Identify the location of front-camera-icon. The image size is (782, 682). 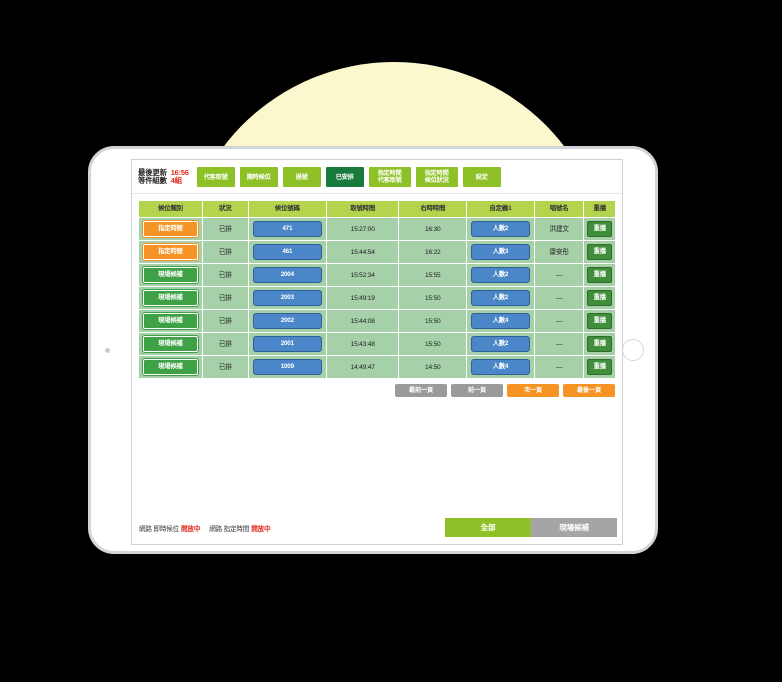
(107, 350).